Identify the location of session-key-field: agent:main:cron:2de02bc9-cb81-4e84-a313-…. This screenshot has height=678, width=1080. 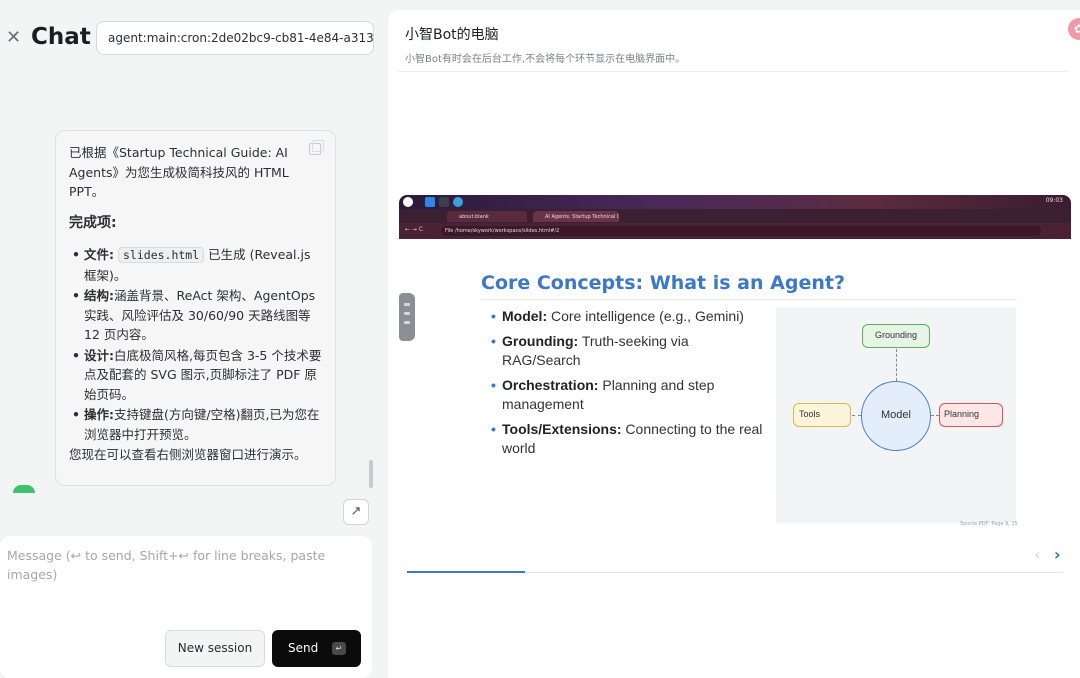
(235, 38).